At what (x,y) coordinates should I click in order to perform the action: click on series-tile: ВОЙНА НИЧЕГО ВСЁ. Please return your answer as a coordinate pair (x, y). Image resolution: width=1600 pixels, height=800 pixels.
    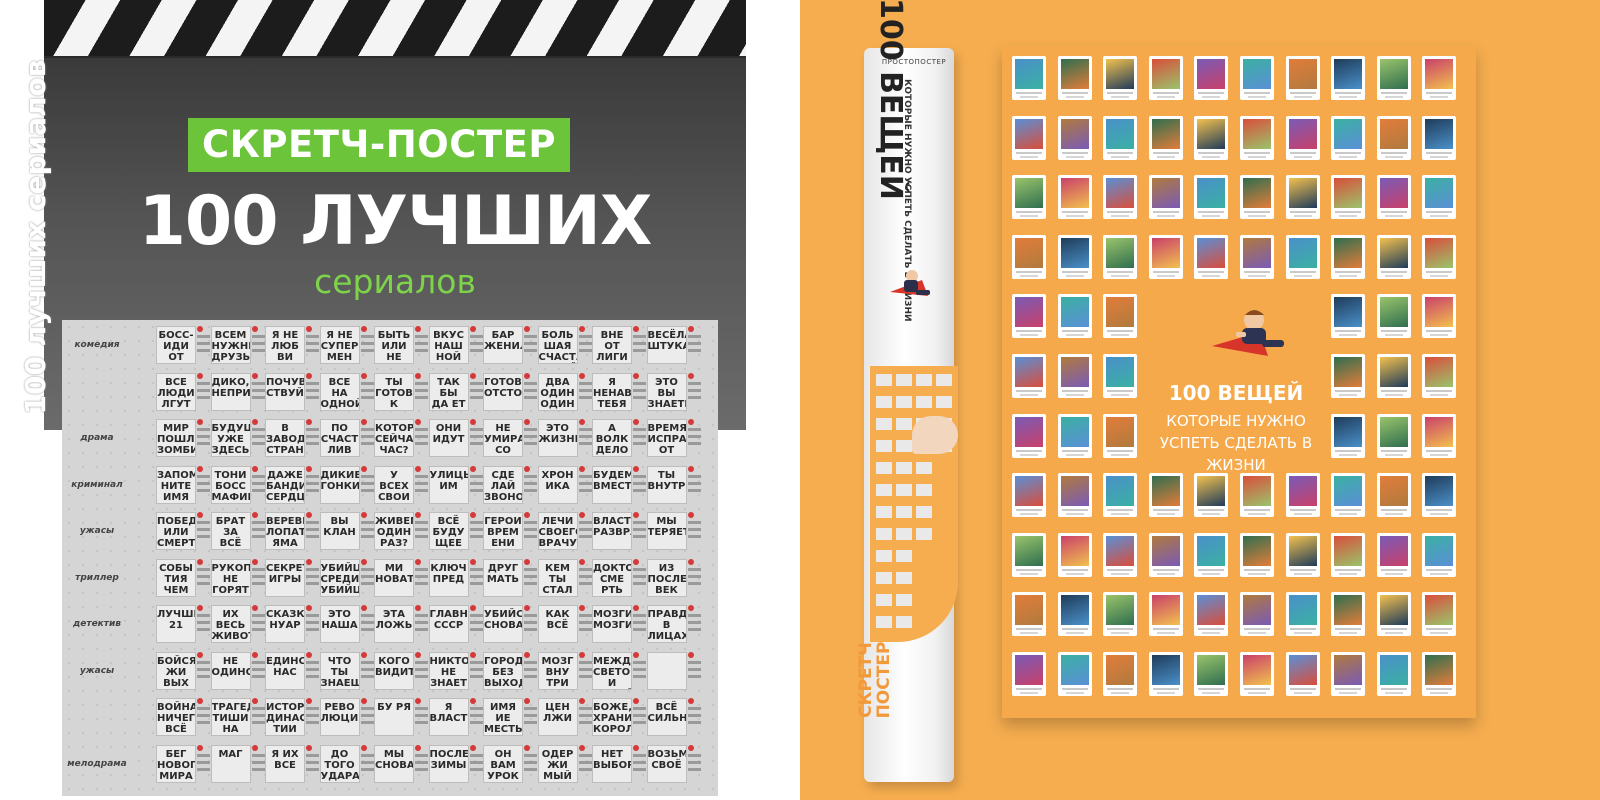
    Looking at the image, I should click on (176, 717).